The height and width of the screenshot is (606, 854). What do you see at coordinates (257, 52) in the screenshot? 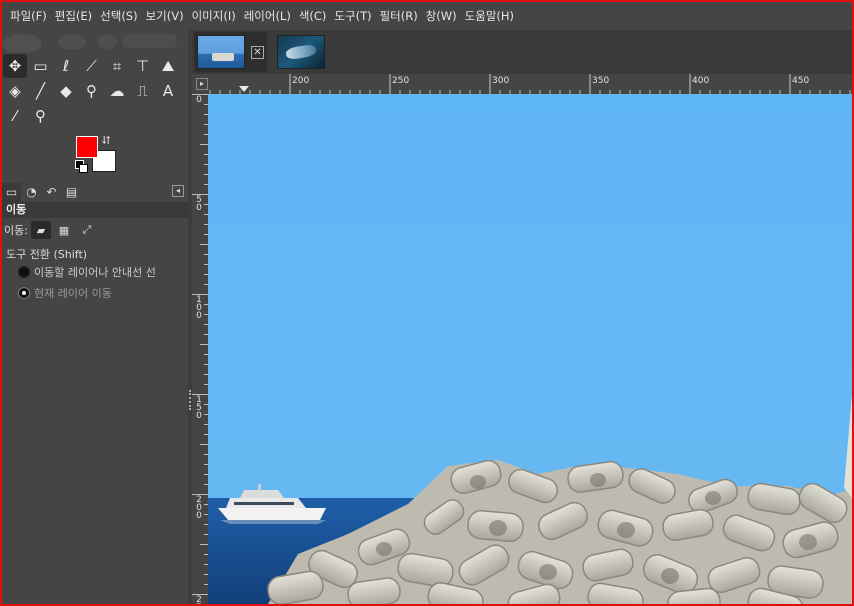
I see `close-icon: ✕` at bounding box center [257, 52].